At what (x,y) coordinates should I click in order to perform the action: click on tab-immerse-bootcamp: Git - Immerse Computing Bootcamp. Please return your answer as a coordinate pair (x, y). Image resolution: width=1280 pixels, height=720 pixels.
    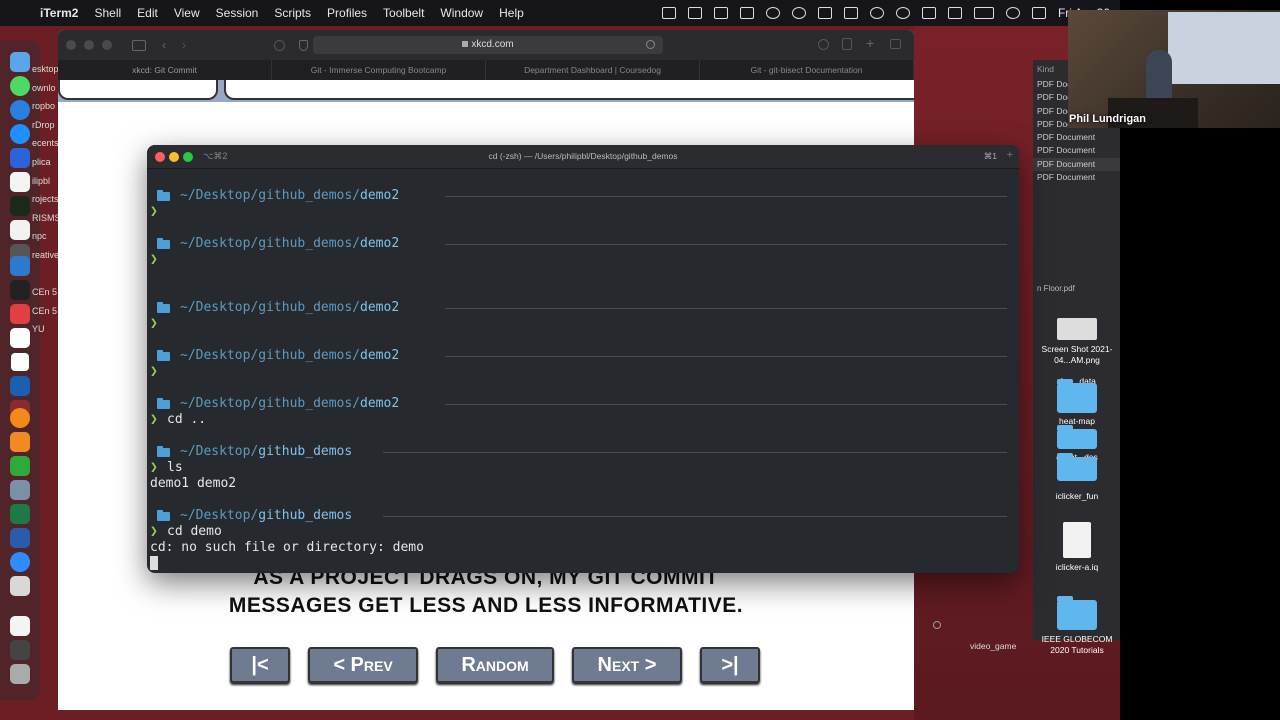
    Looking at the image, I should click on (379, 70).